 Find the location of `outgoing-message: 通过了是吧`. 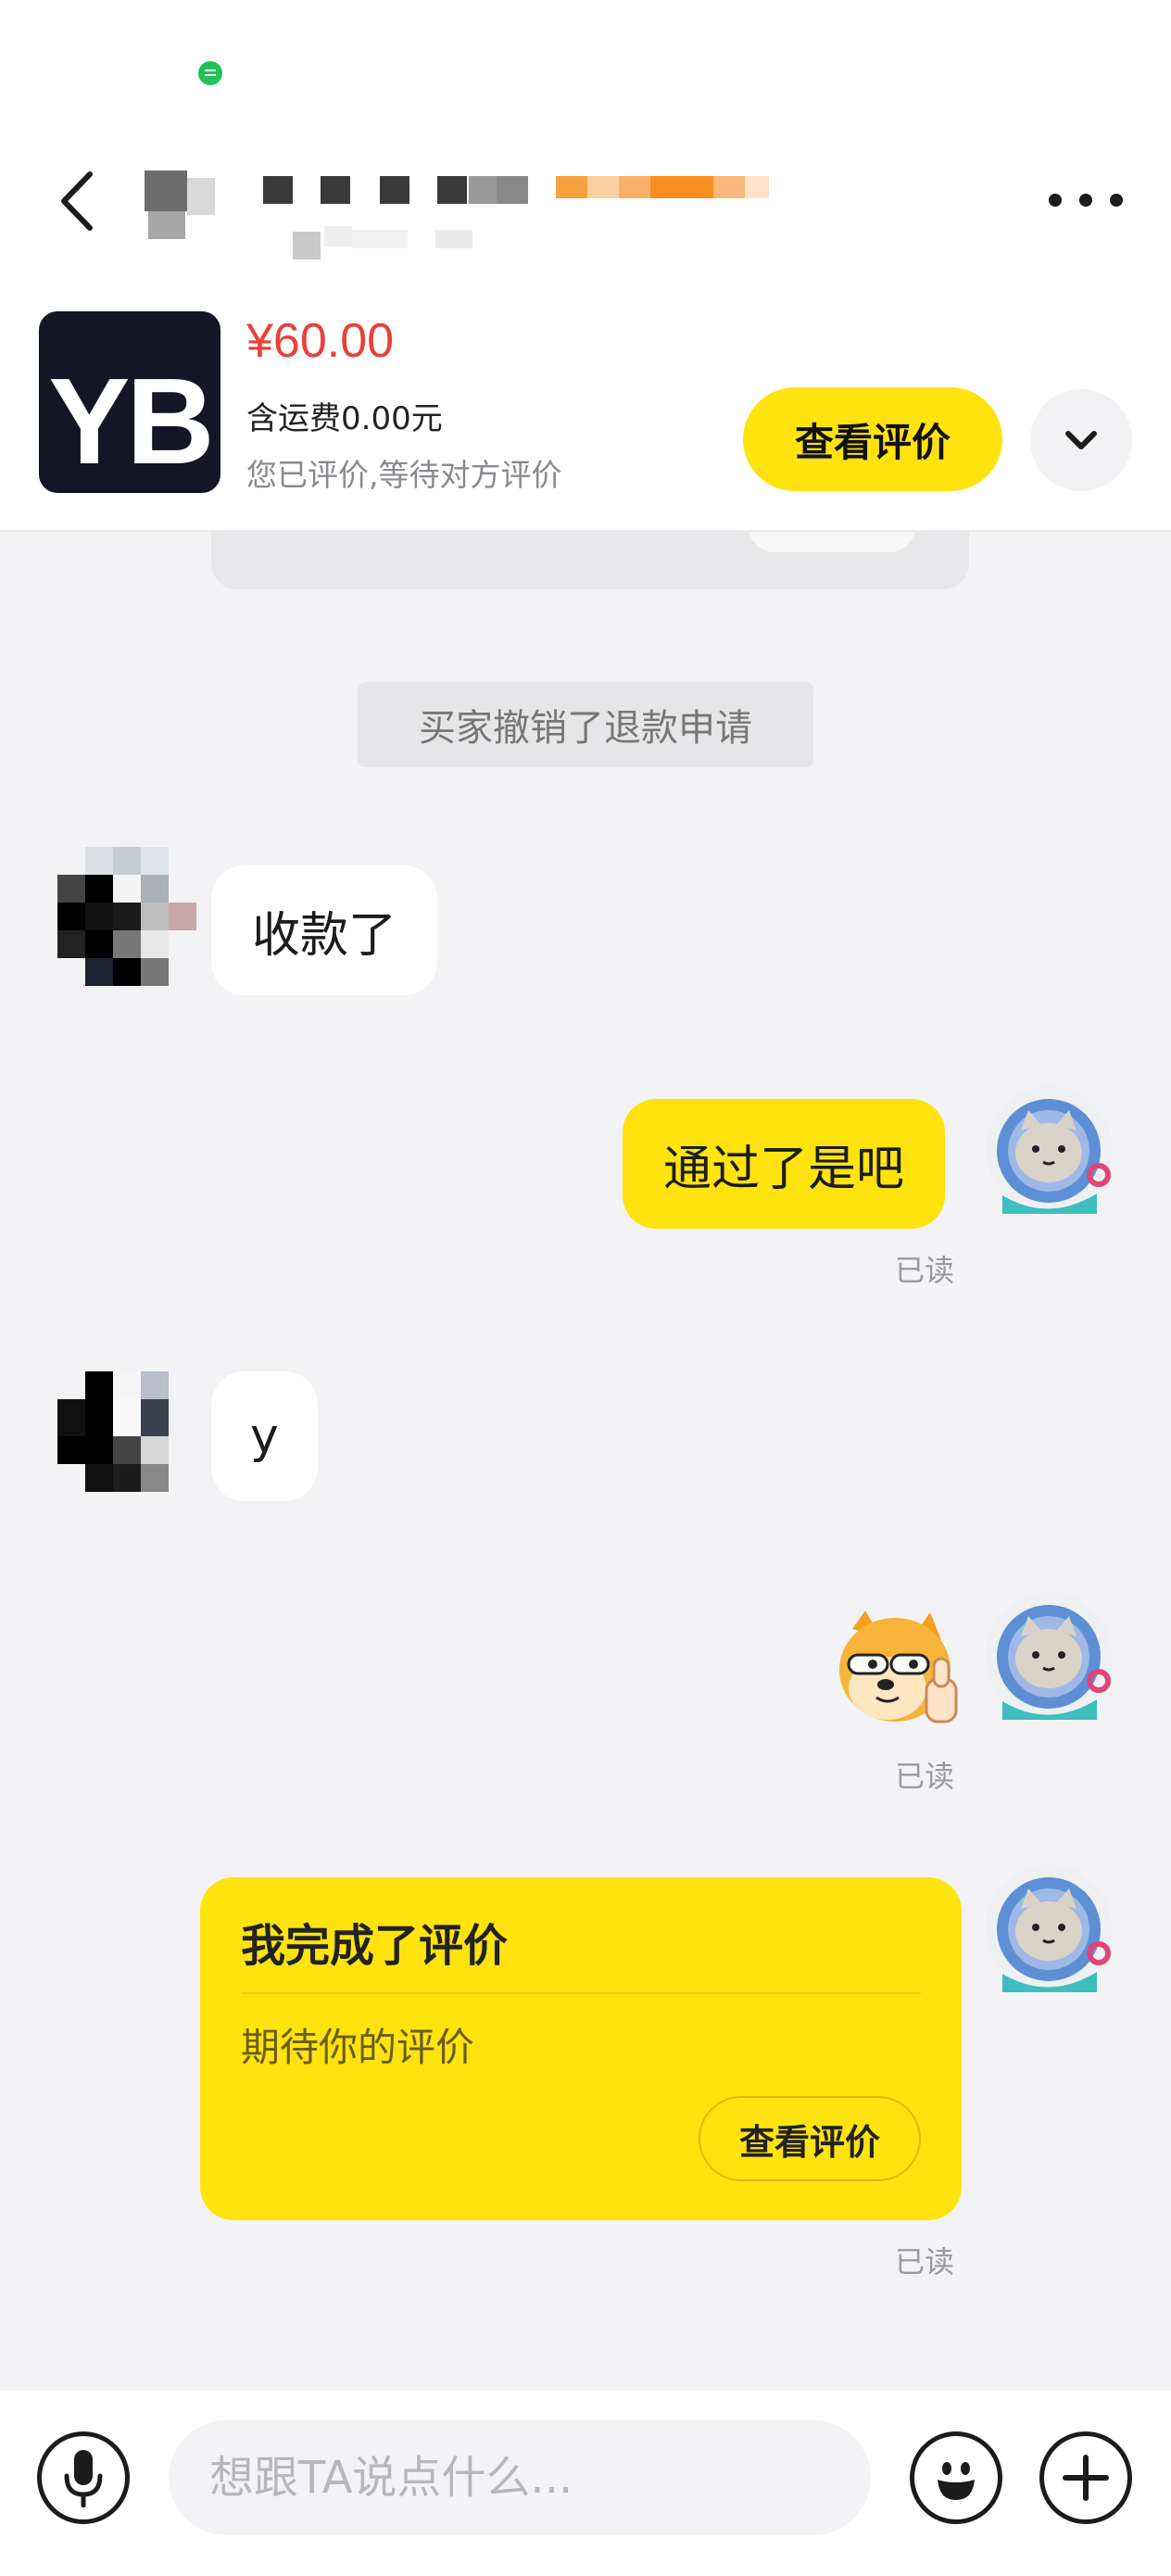

outgoing-message: 通过了是吧 is located at coordinates (785, 1164).